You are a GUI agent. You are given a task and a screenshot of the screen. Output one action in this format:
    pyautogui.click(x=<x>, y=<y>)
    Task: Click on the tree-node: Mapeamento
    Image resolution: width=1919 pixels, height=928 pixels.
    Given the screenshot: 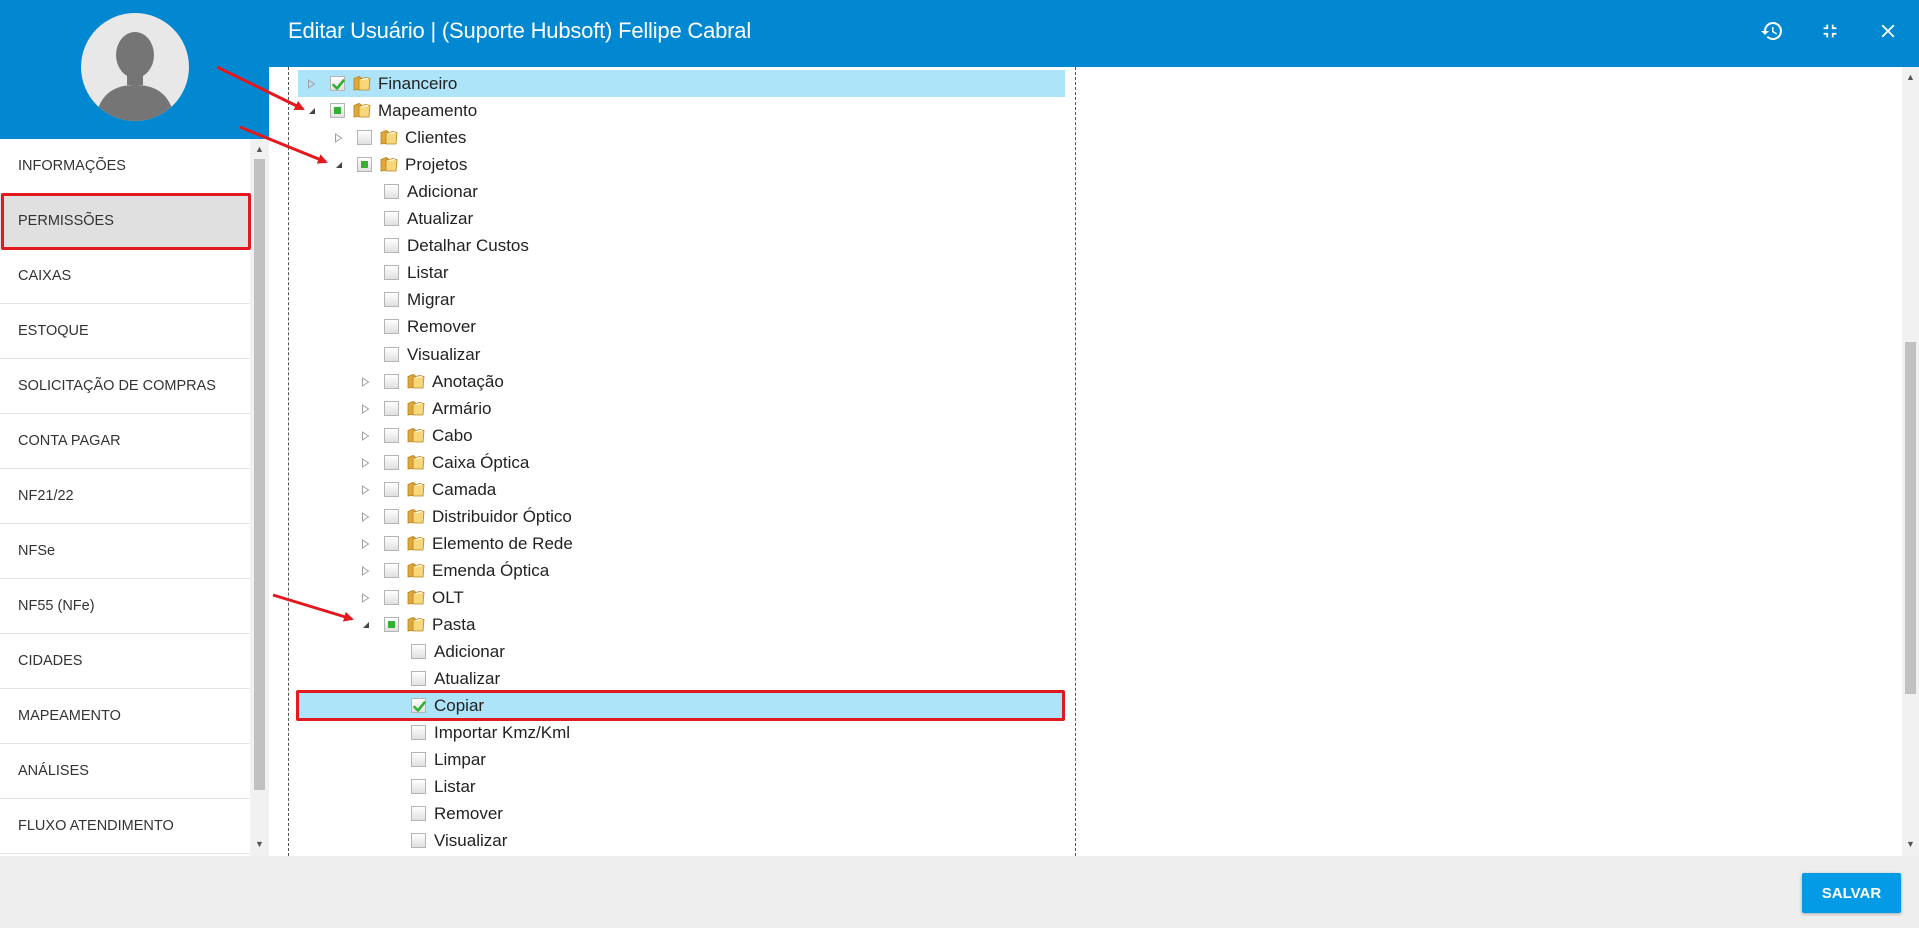 What is the action you would take?
    pyautogui.click(x=681, y=110)
    